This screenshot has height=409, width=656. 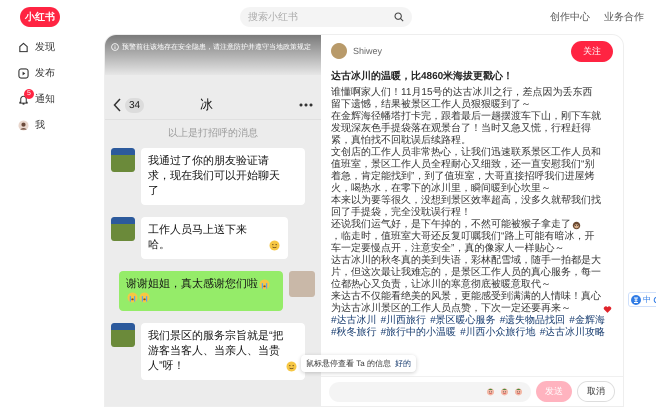 What do you see at coordinates (326, 17) in the screenshot?
I see `search-field: 搜索小红书` at bounding box center [326, 17].